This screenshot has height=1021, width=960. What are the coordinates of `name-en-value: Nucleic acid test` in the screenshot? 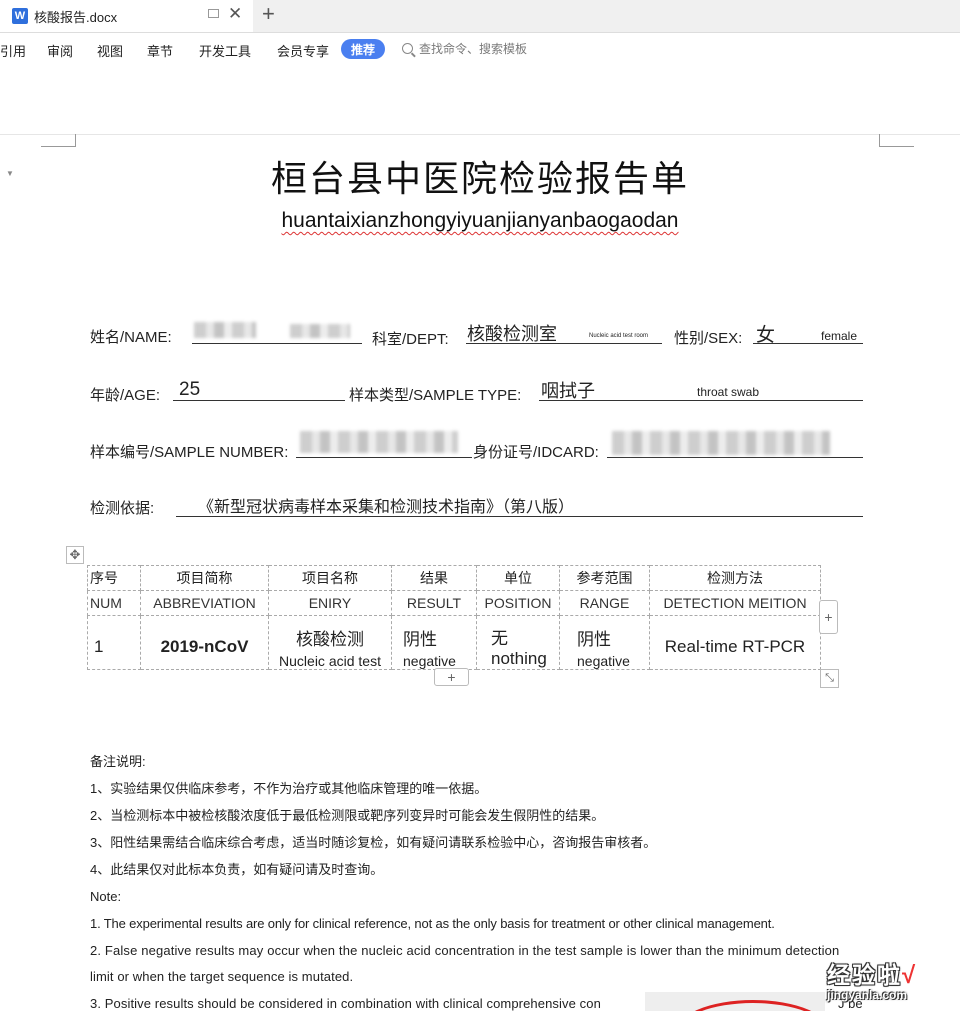 It's located at (330, 660).